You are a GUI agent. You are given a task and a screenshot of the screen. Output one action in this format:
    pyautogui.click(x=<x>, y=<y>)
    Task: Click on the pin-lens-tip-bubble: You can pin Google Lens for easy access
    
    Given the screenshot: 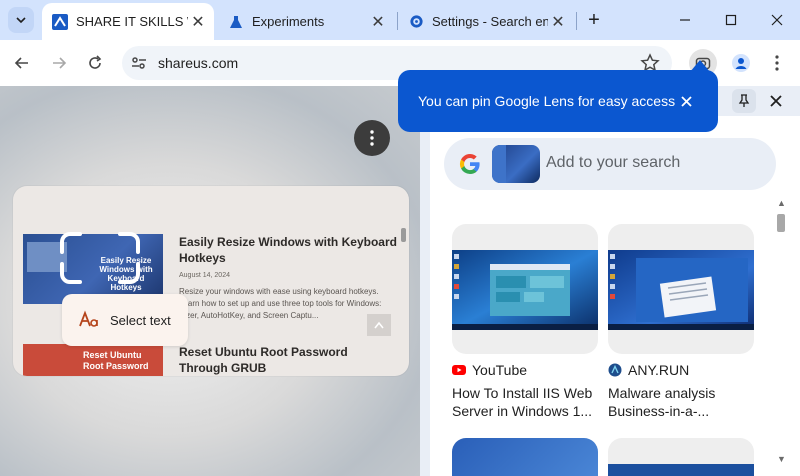 What is the action you would take?
    pyautogui.click(x=558, y=101)
    